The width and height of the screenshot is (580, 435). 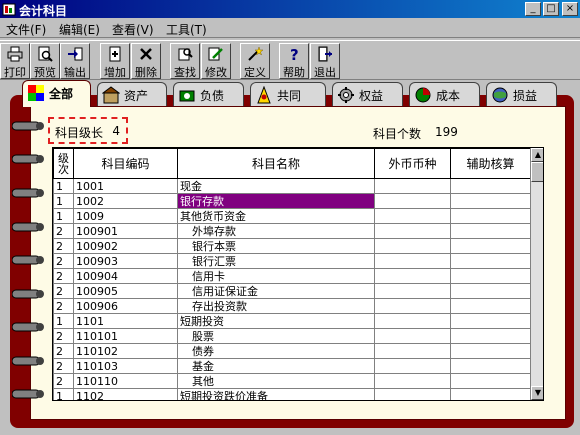 I want to click on preview-button: 预览, so click(x=45, y=61).